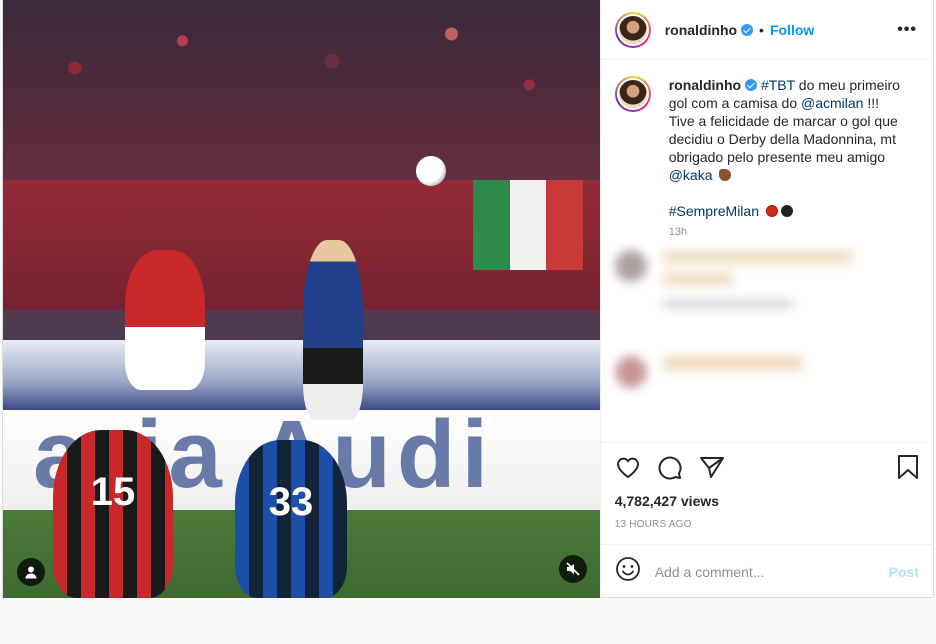 The height and width of the screenshot is (644, 936). Describe the element at coordinates (792, 30) in the screenshot. I see `follow-button: Follow` at that location.